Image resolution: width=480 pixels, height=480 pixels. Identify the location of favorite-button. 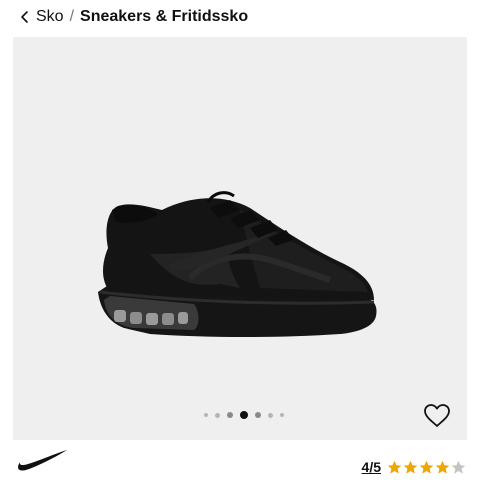
(437, 416).